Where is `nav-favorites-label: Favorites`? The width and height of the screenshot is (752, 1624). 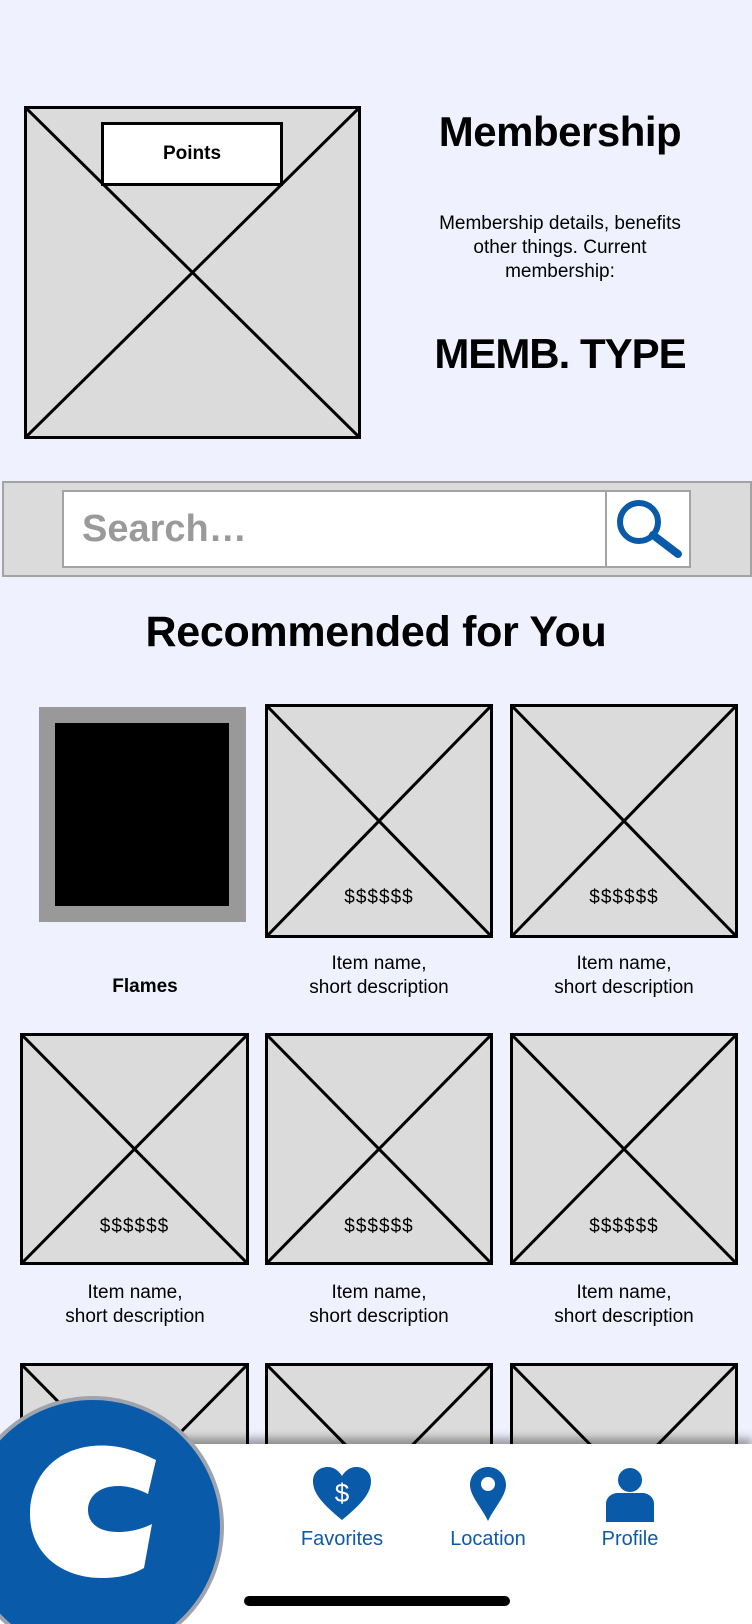
nav-favorites-label: Favorites is located at coordinates (342, 1539).